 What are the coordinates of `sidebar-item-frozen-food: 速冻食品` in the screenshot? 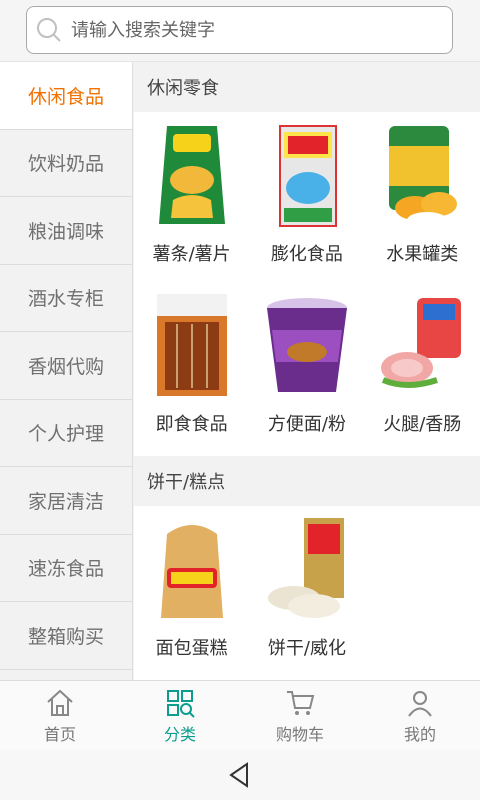 It's located at (66, 568).